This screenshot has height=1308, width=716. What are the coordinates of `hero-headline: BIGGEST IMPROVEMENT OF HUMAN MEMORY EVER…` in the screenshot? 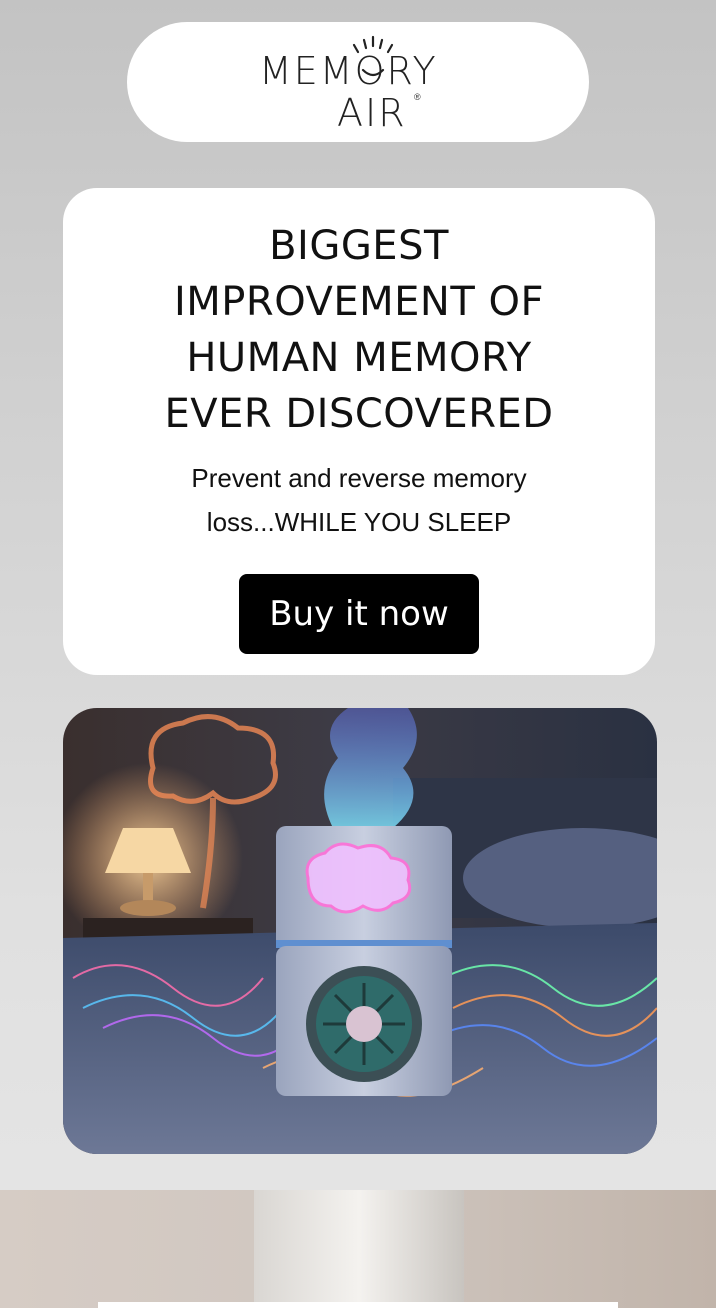 It's located at (359, 330).